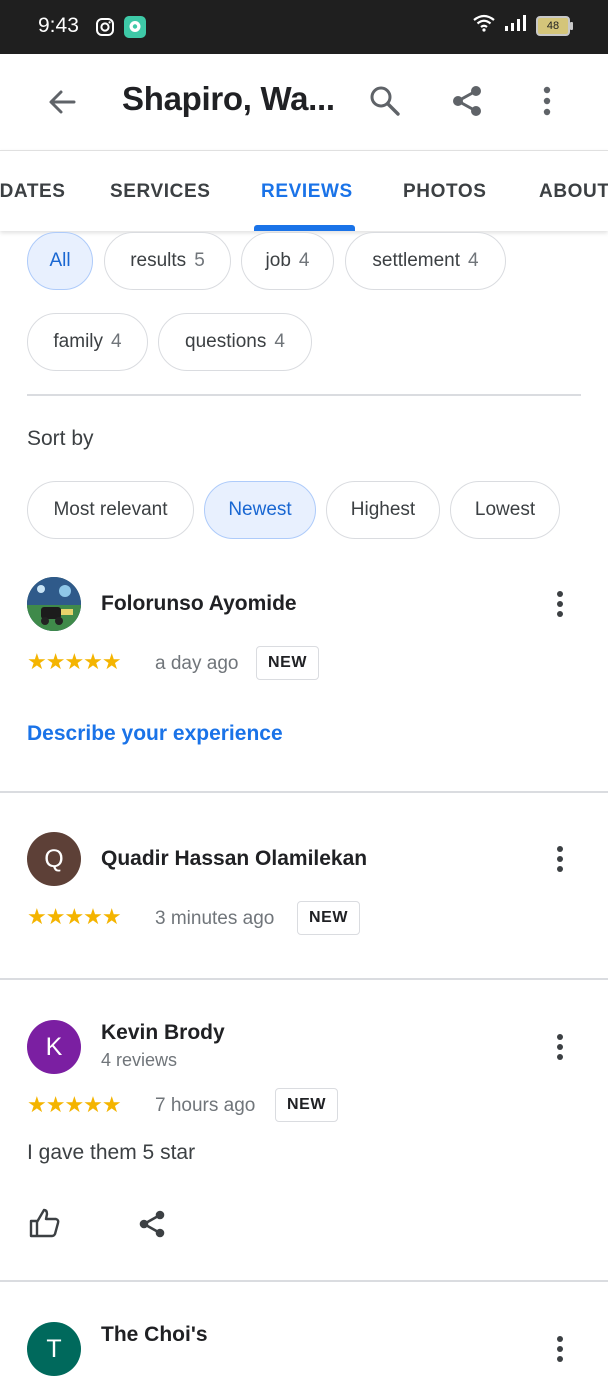 This screenshot has width=608, height=1376. I want to click on signal-icon, so click(516, 25).